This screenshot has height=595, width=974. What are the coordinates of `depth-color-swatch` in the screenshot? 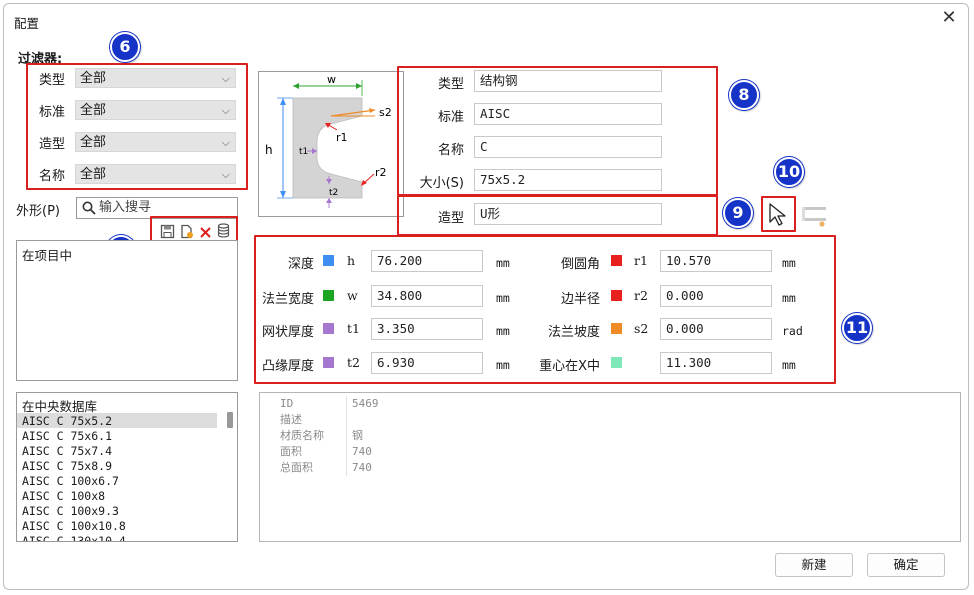 It's located at (328, 260).